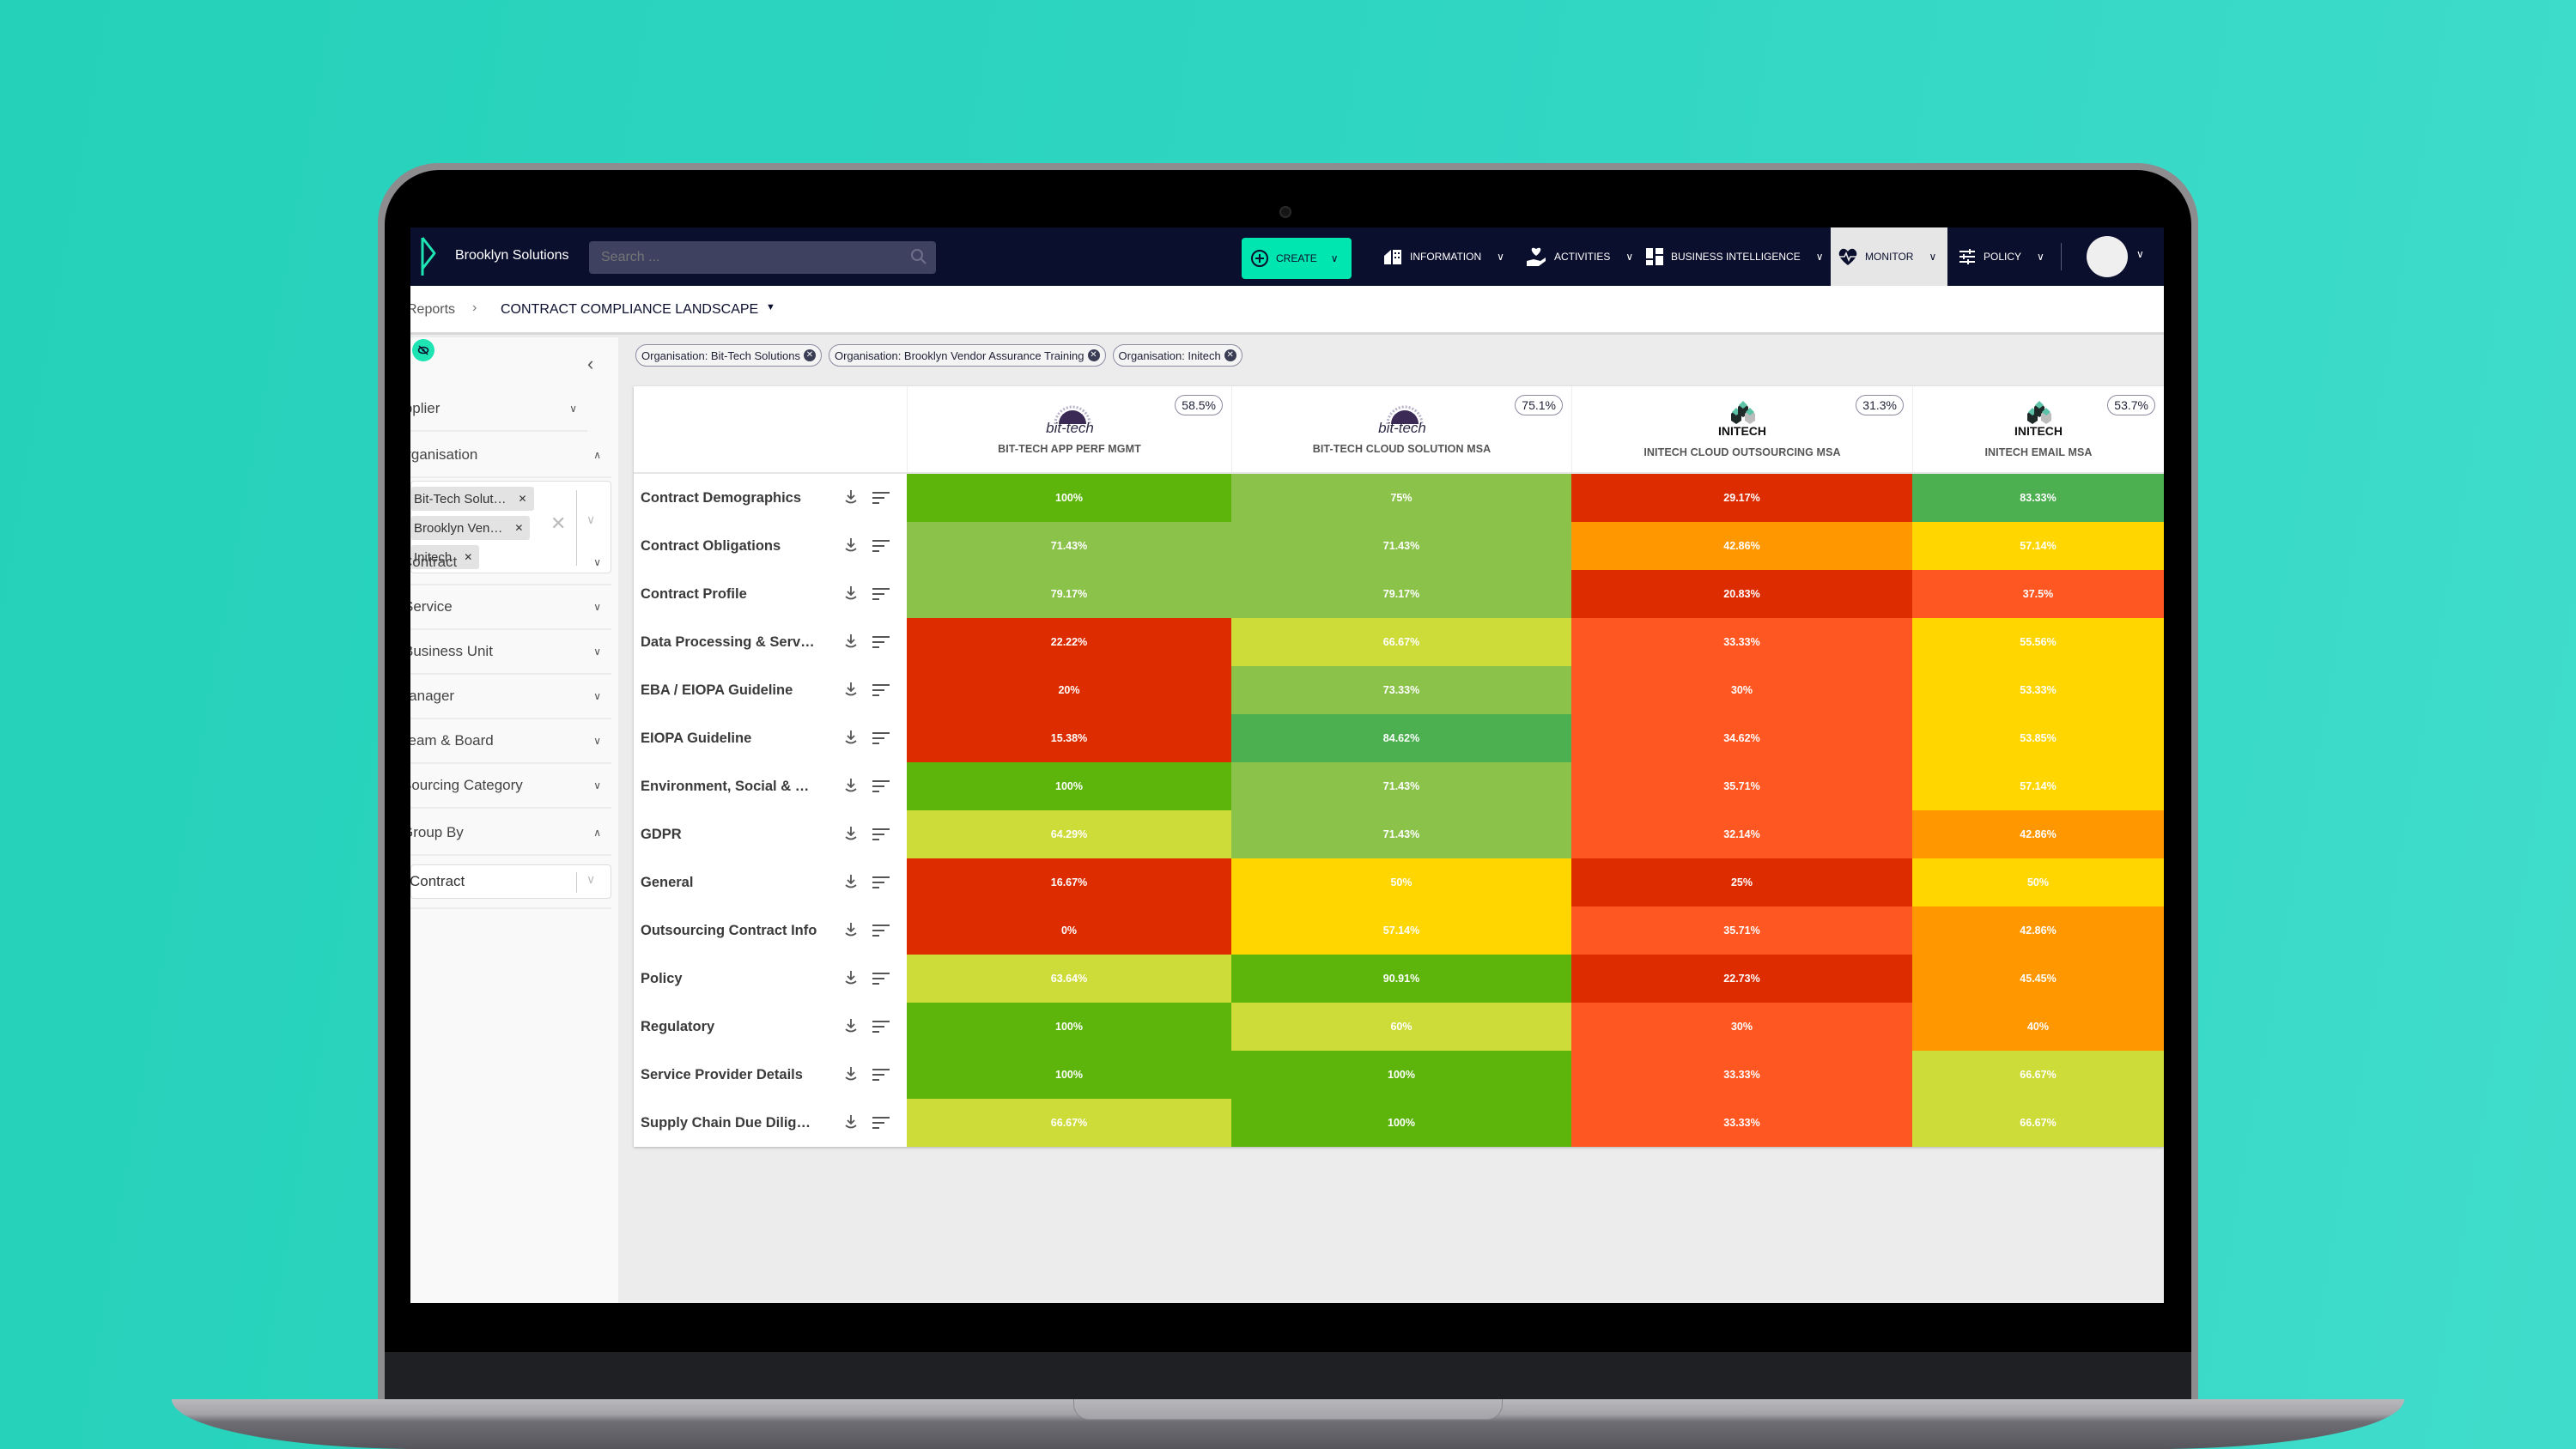 This screenshot has width=2576, height=1449. Describe the element at coordinates (510, 786) in the screenshot. I see `filter-sourcing-category: Sourcing Category ∨` at that location.